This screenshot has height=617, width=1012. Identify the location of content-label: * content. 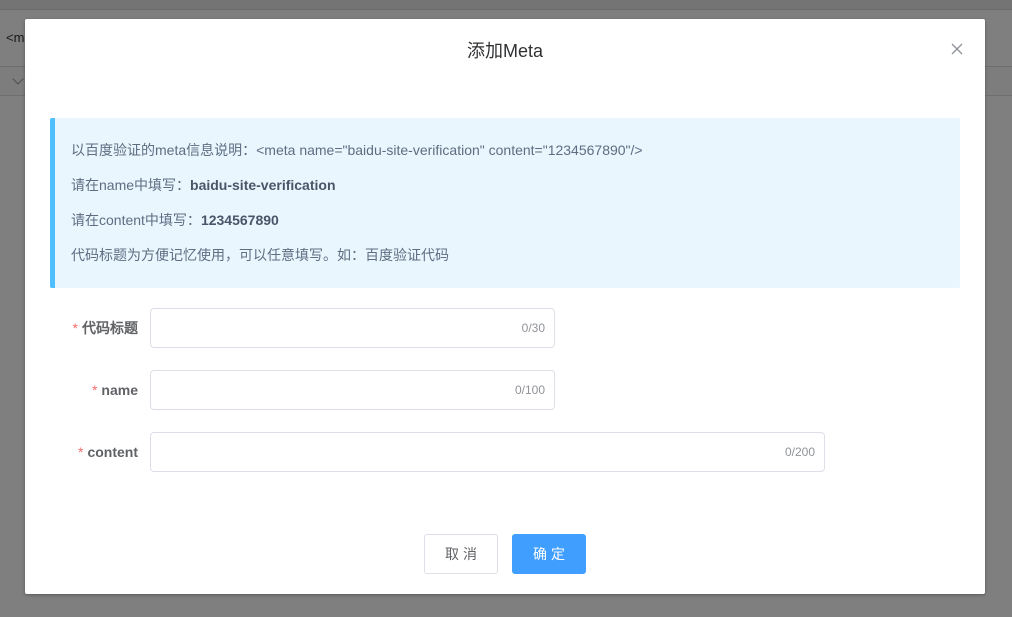
(81, 452).